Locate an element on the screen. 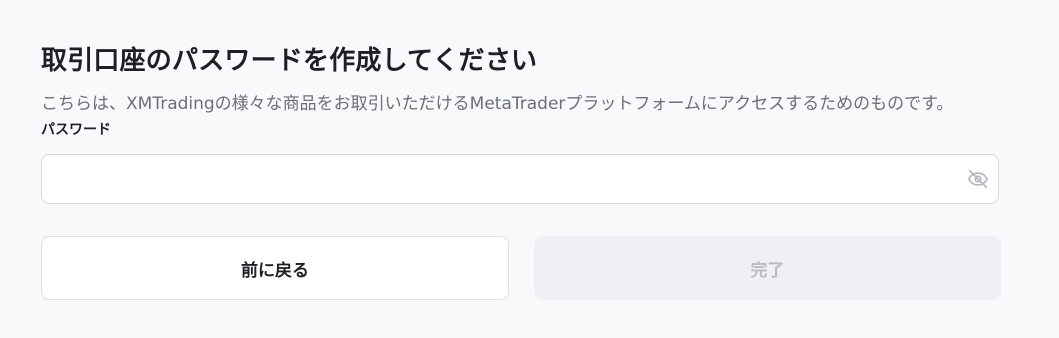 Image resolution: width=1059 pixels, height=338 pixels. password-field-container is located at coordinates (520, 179).